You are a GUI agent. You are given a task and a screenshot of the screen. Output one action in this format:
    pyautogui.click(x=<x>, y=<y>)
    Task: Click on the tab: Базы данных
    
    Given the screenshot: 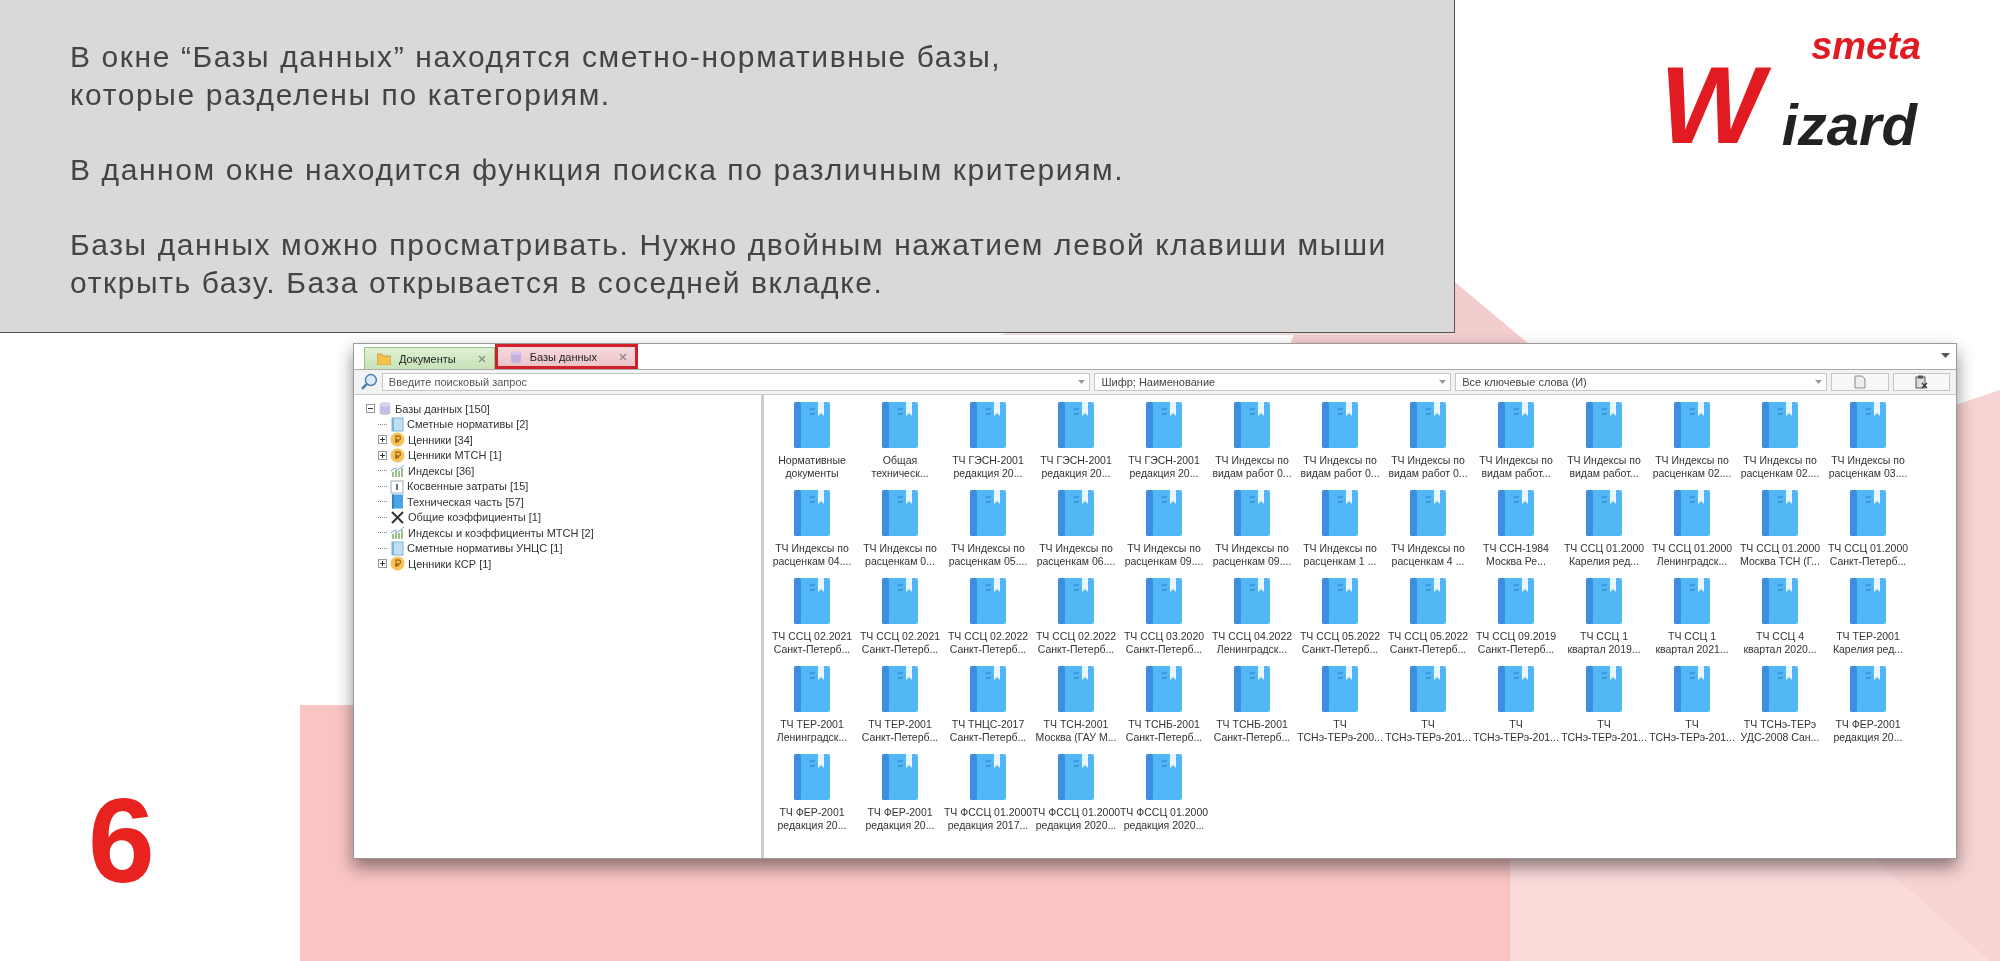 What is the action you would take?
    pyautogui.click(x=566, y=356)
    